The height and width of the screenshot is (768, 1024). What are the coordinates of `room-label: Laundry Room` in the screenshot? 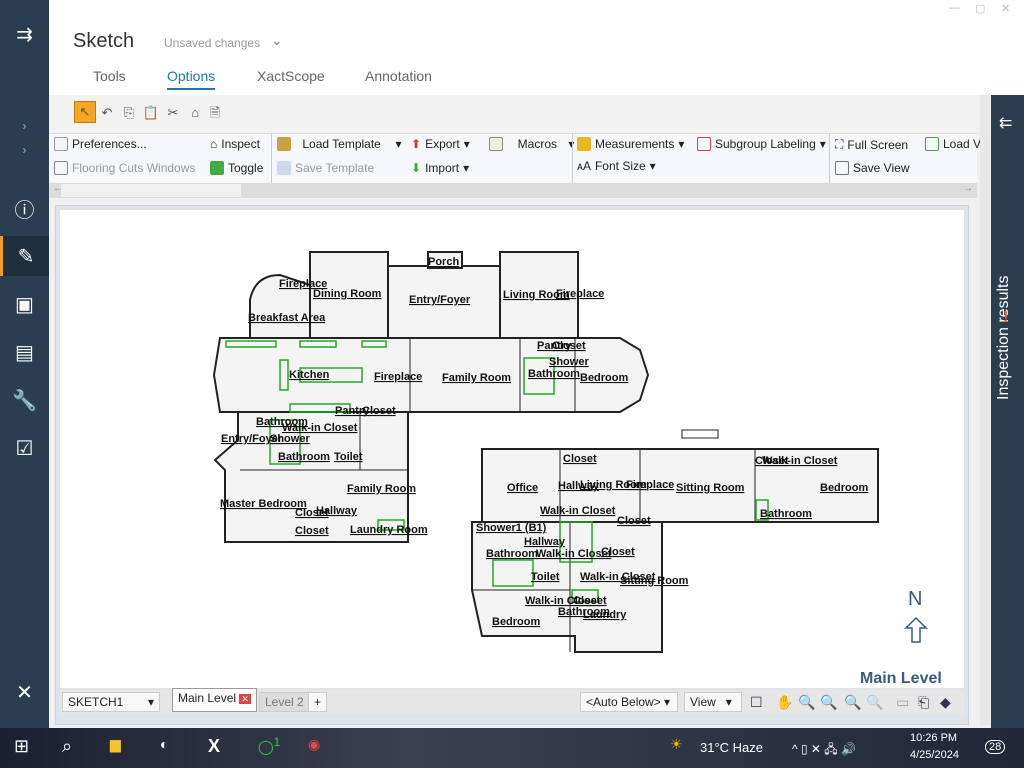 It's located at (389, 530).